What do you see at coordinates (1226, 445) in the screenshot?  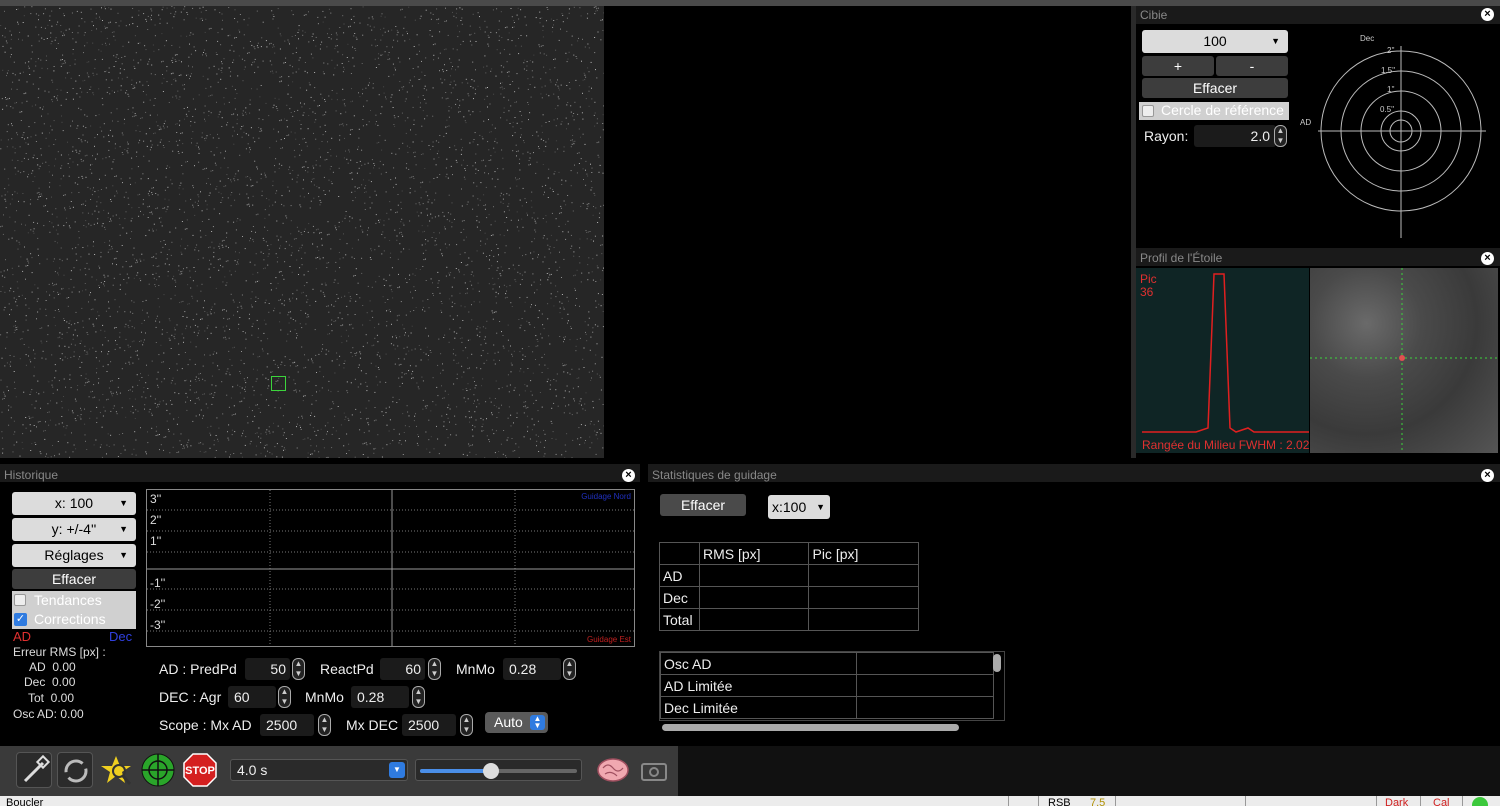 I see `fwhm-text: Rangée du Milieu FWHM : 2.02` at bounding box center [1226, 445].